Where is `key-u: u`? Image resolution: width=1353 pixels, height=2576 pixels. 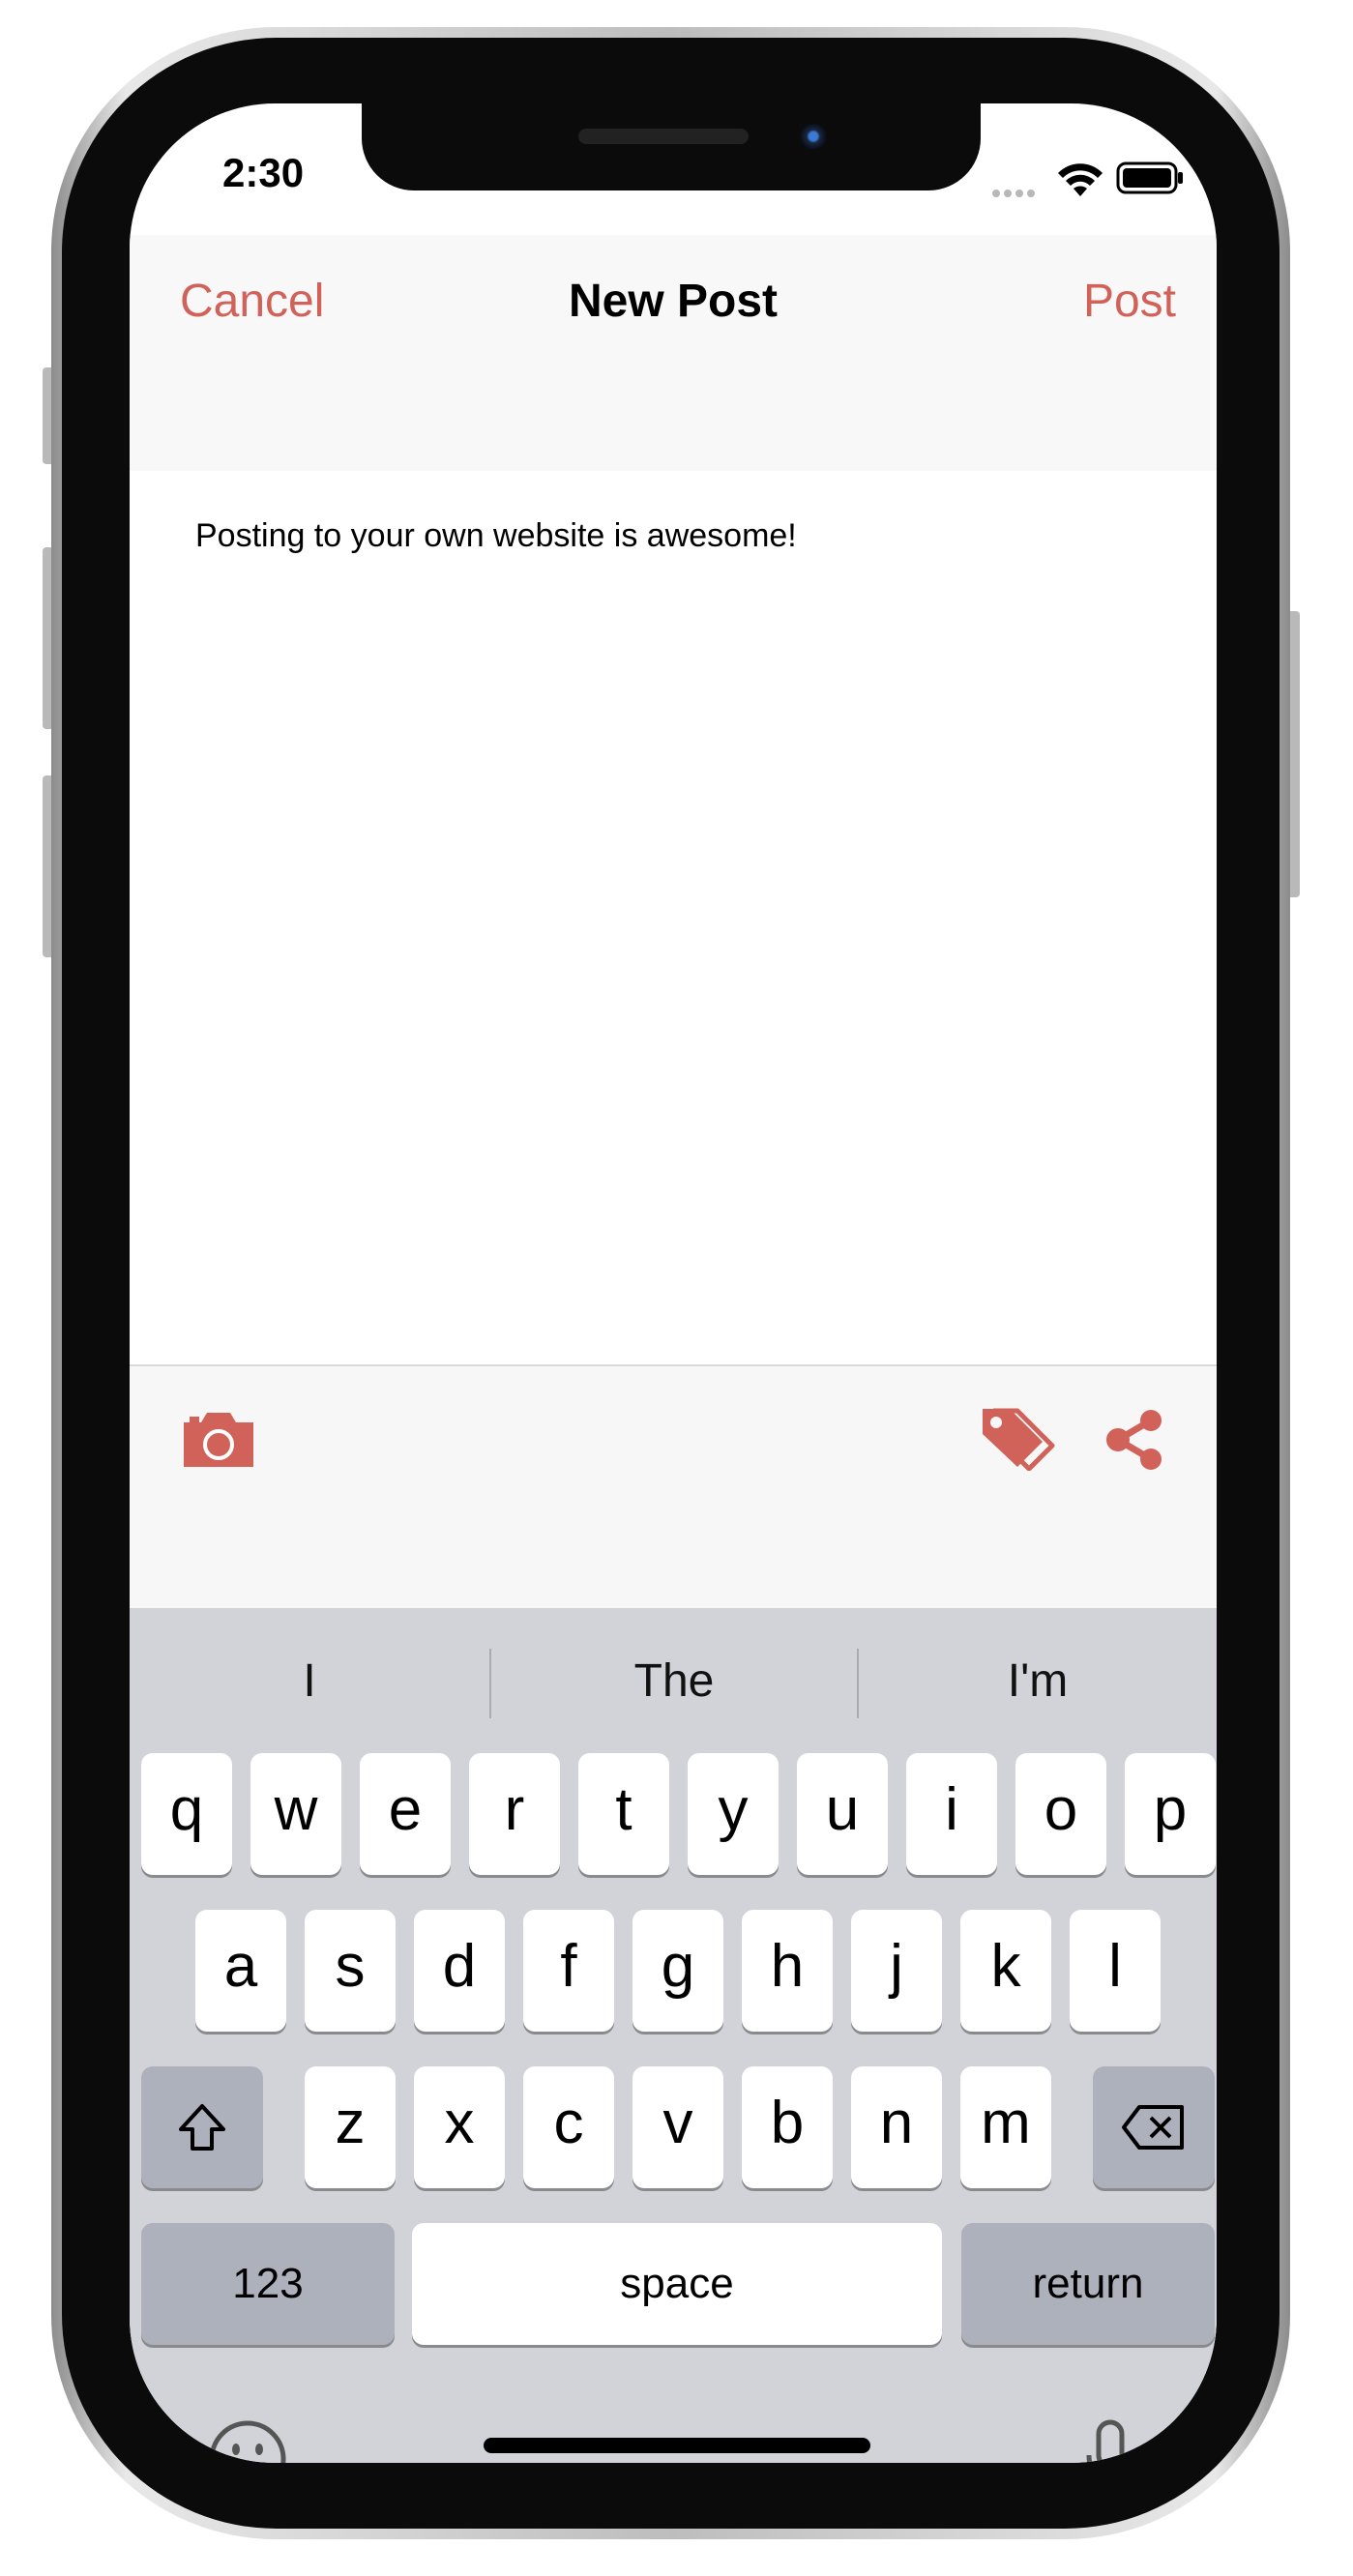 key-u: u is located at coordinates (842, 1814).